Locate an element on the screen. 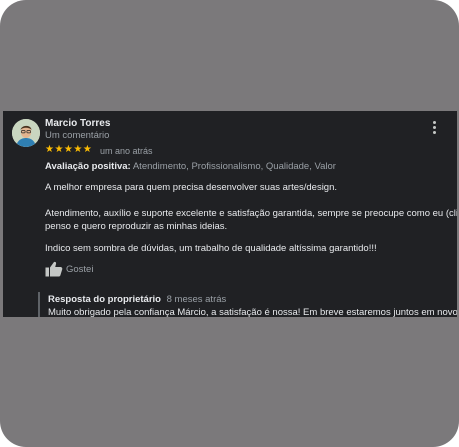 This screenshot has width=459, height=447. reply-divider is located at coordinates (39, 304).